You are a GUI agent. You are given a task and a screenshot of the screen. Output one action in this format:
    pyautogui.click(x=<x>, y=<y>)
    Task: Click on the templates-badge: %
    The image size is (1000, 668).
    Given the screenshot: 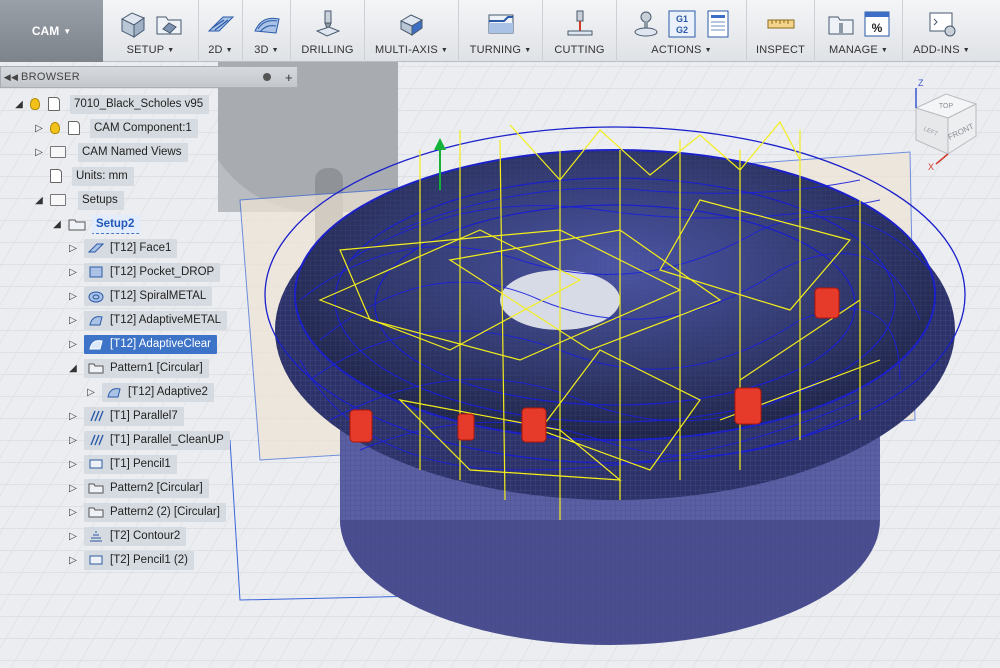 What is the action you would take?
    pyautogui.click(x=876, y=28)
    